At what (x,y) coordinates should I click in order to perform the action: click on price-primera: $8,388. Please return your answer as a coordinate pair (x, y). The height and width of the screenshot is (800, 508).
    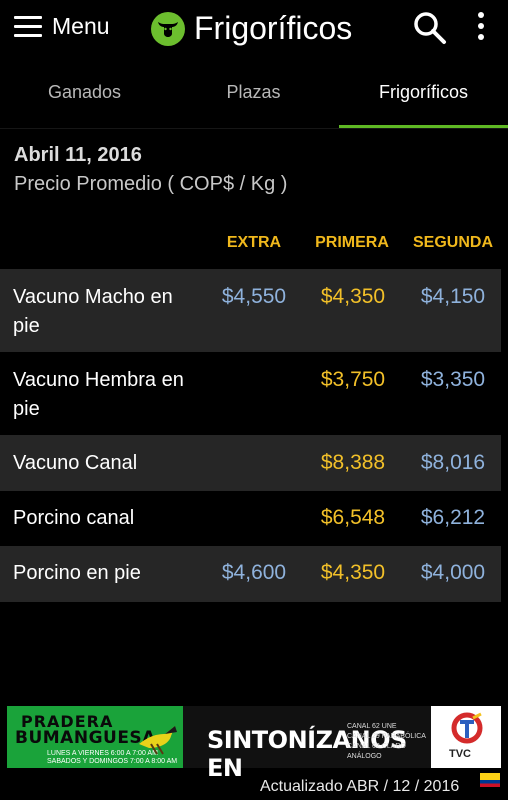
    Looking at the image, I should click on (353, 462).